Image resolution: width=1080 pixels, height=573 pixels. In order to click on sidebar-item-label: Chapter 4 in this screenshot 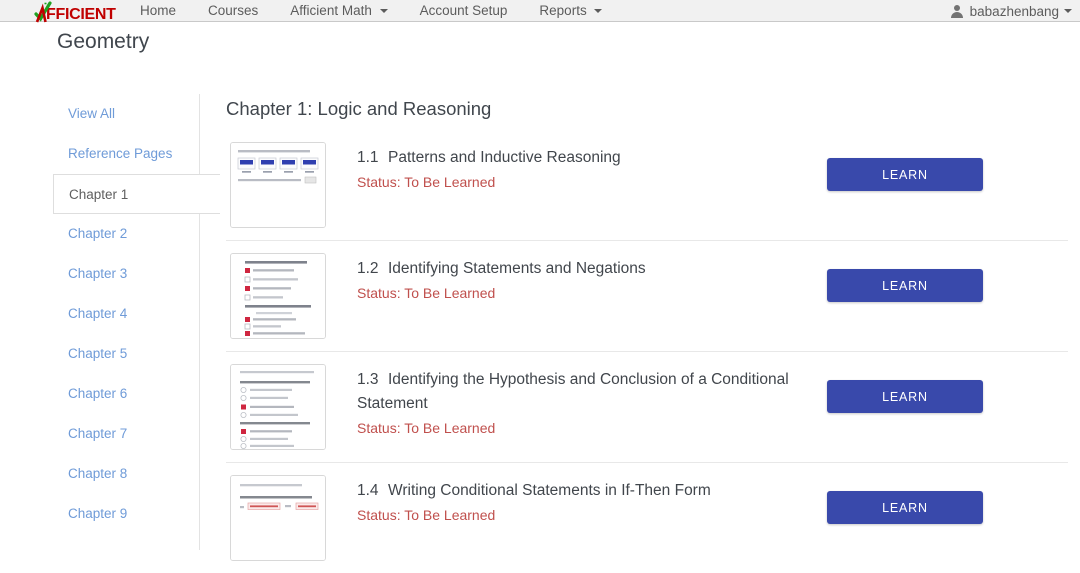, I will do `click(98, 313)`.